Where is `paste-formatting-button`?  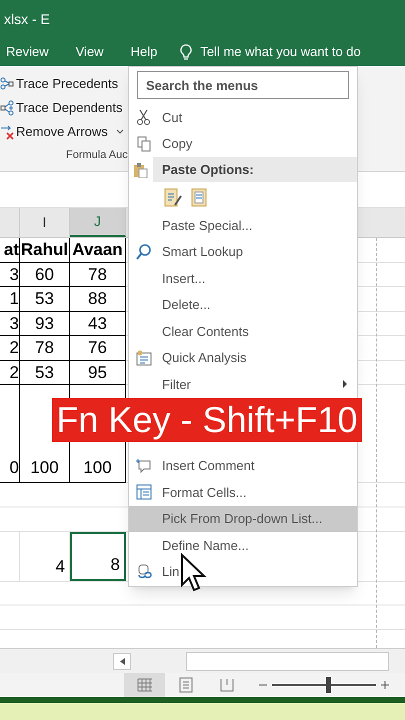
paste-formatting-button is located at coordinates (173, 197).